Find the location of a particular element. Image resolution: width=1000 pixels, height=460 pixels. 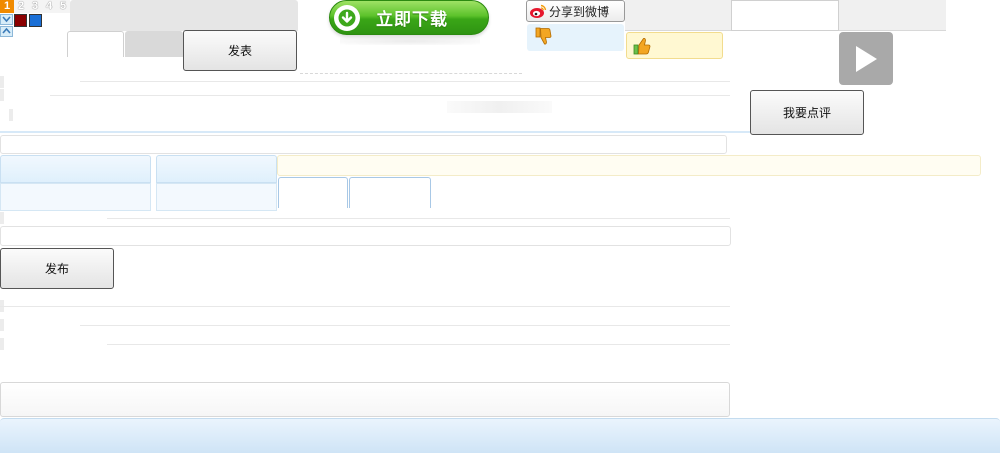

dashed-separator is located at coordinates (411, 73).